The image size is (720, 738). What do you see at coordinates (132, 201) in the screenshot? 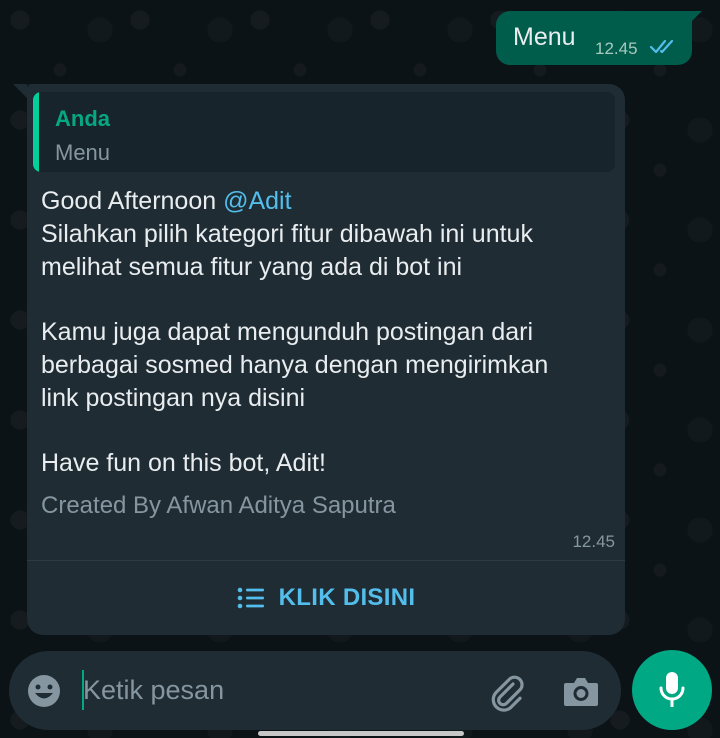
I see `greeting-text: Good Afternoon` at bounding box center [132, 201].